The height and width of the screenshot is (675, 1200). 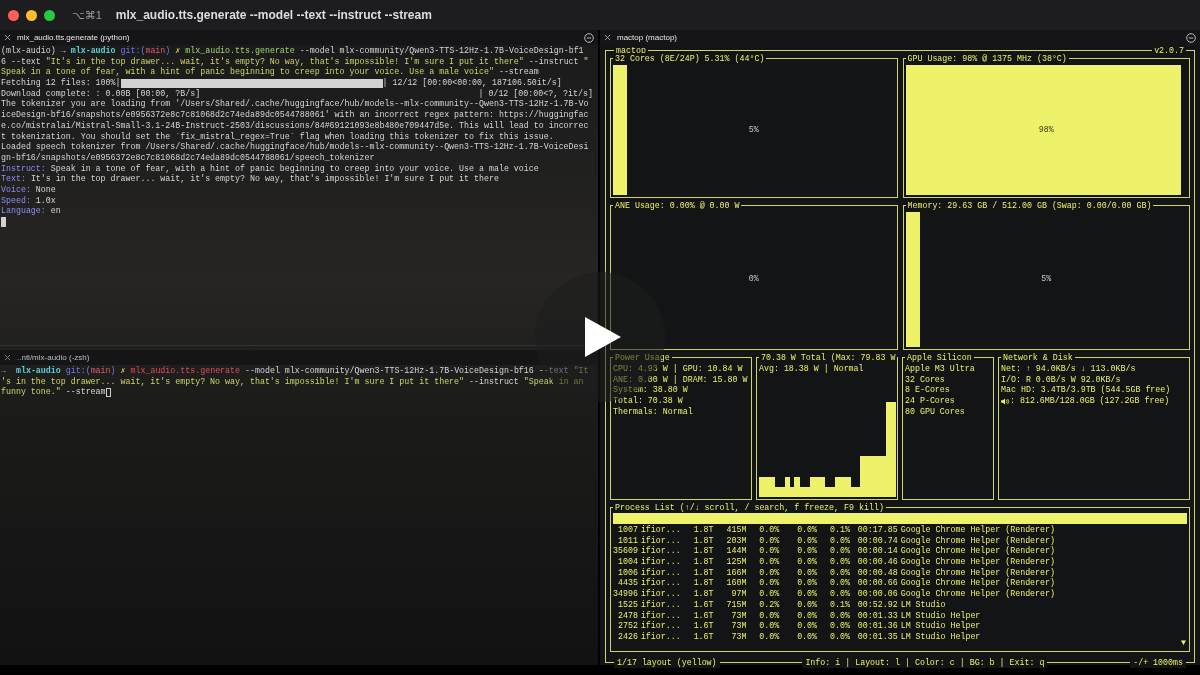 I want to click on table-cell-text: 2752, so click(x=627, y=626).